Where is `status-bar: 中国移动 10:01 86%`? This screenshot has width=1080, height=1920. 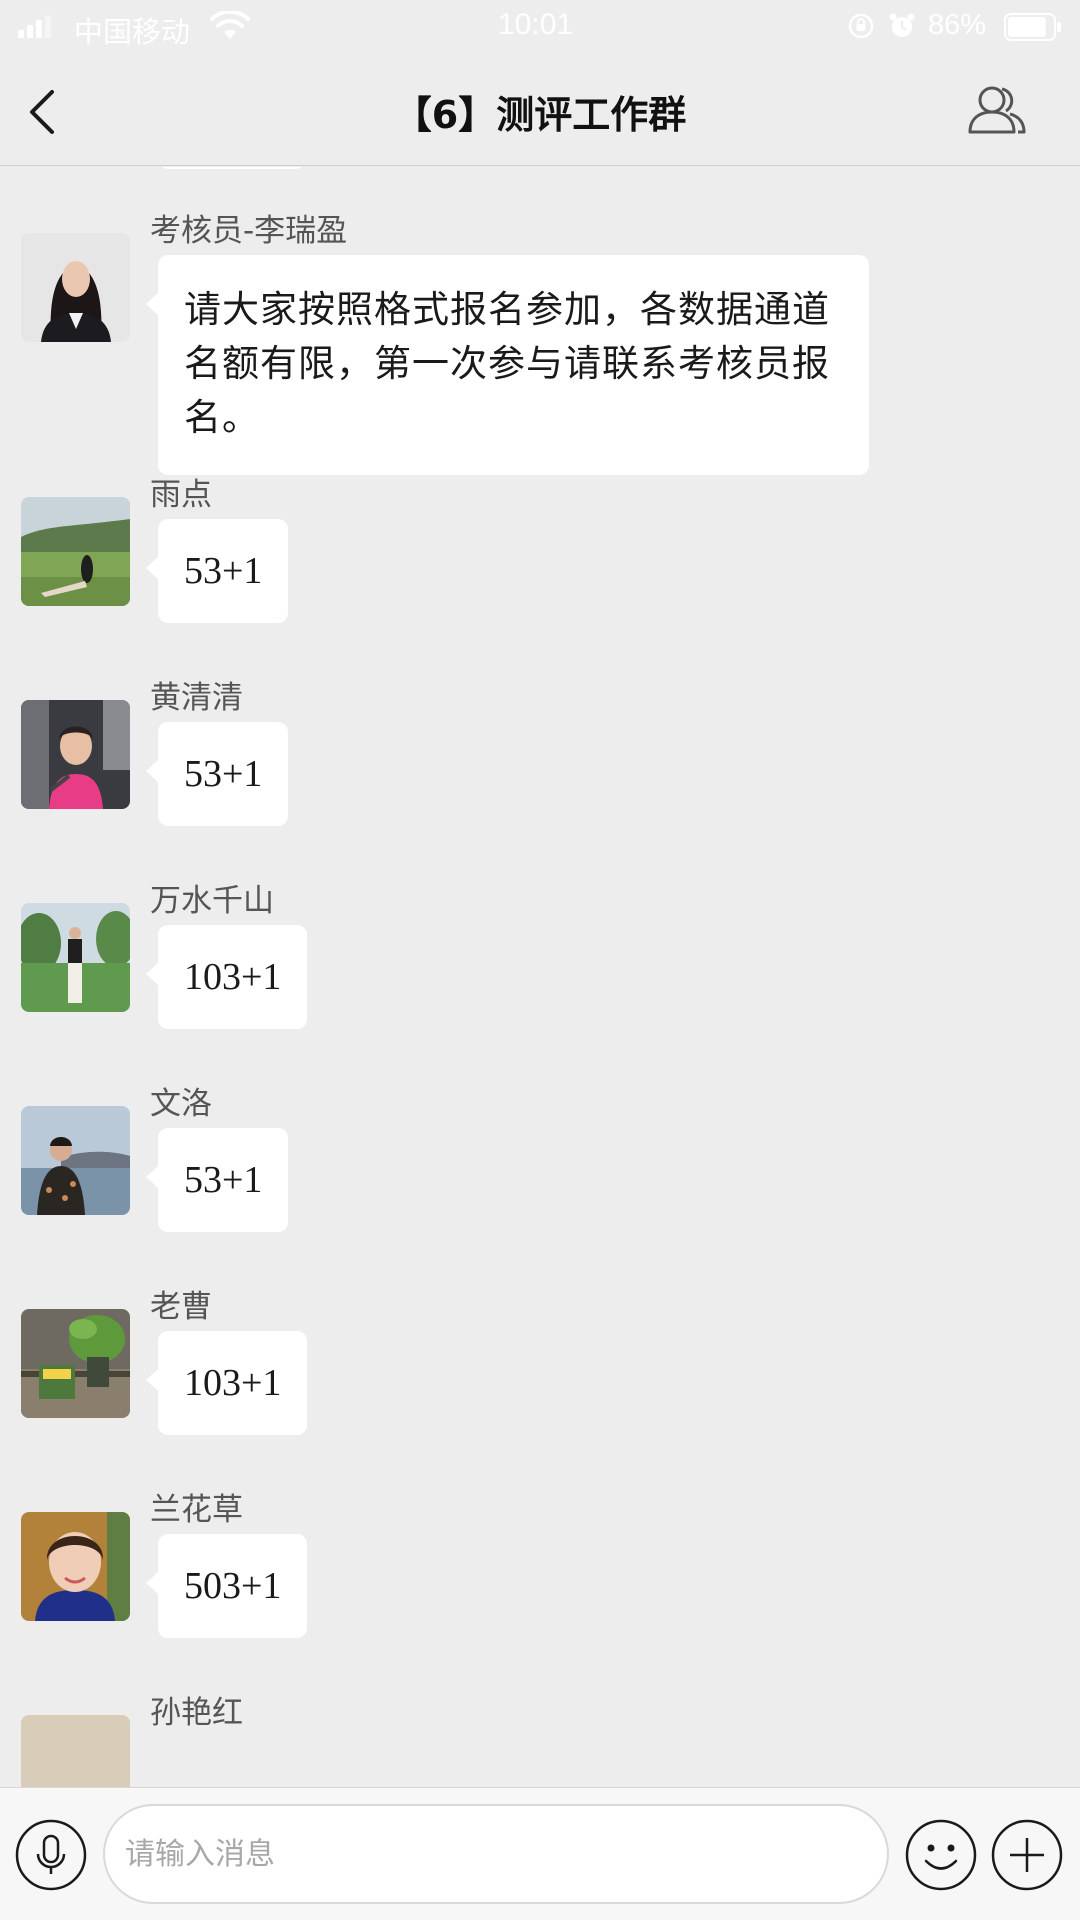
status-bar: 中国移动 10:01 86% is located at coordinates (540, 27).